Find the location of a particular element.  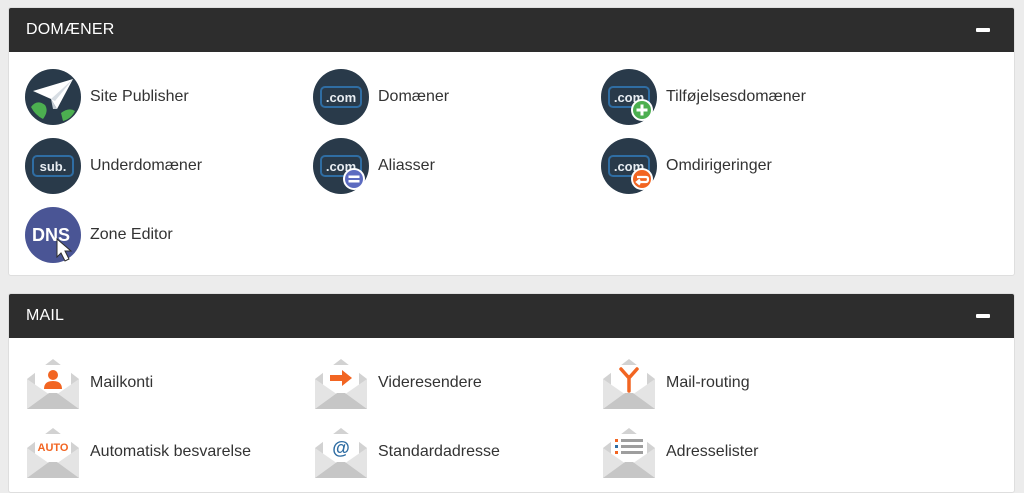

mailing-lists-link: Adresselister is located at coordinates (751, 452).